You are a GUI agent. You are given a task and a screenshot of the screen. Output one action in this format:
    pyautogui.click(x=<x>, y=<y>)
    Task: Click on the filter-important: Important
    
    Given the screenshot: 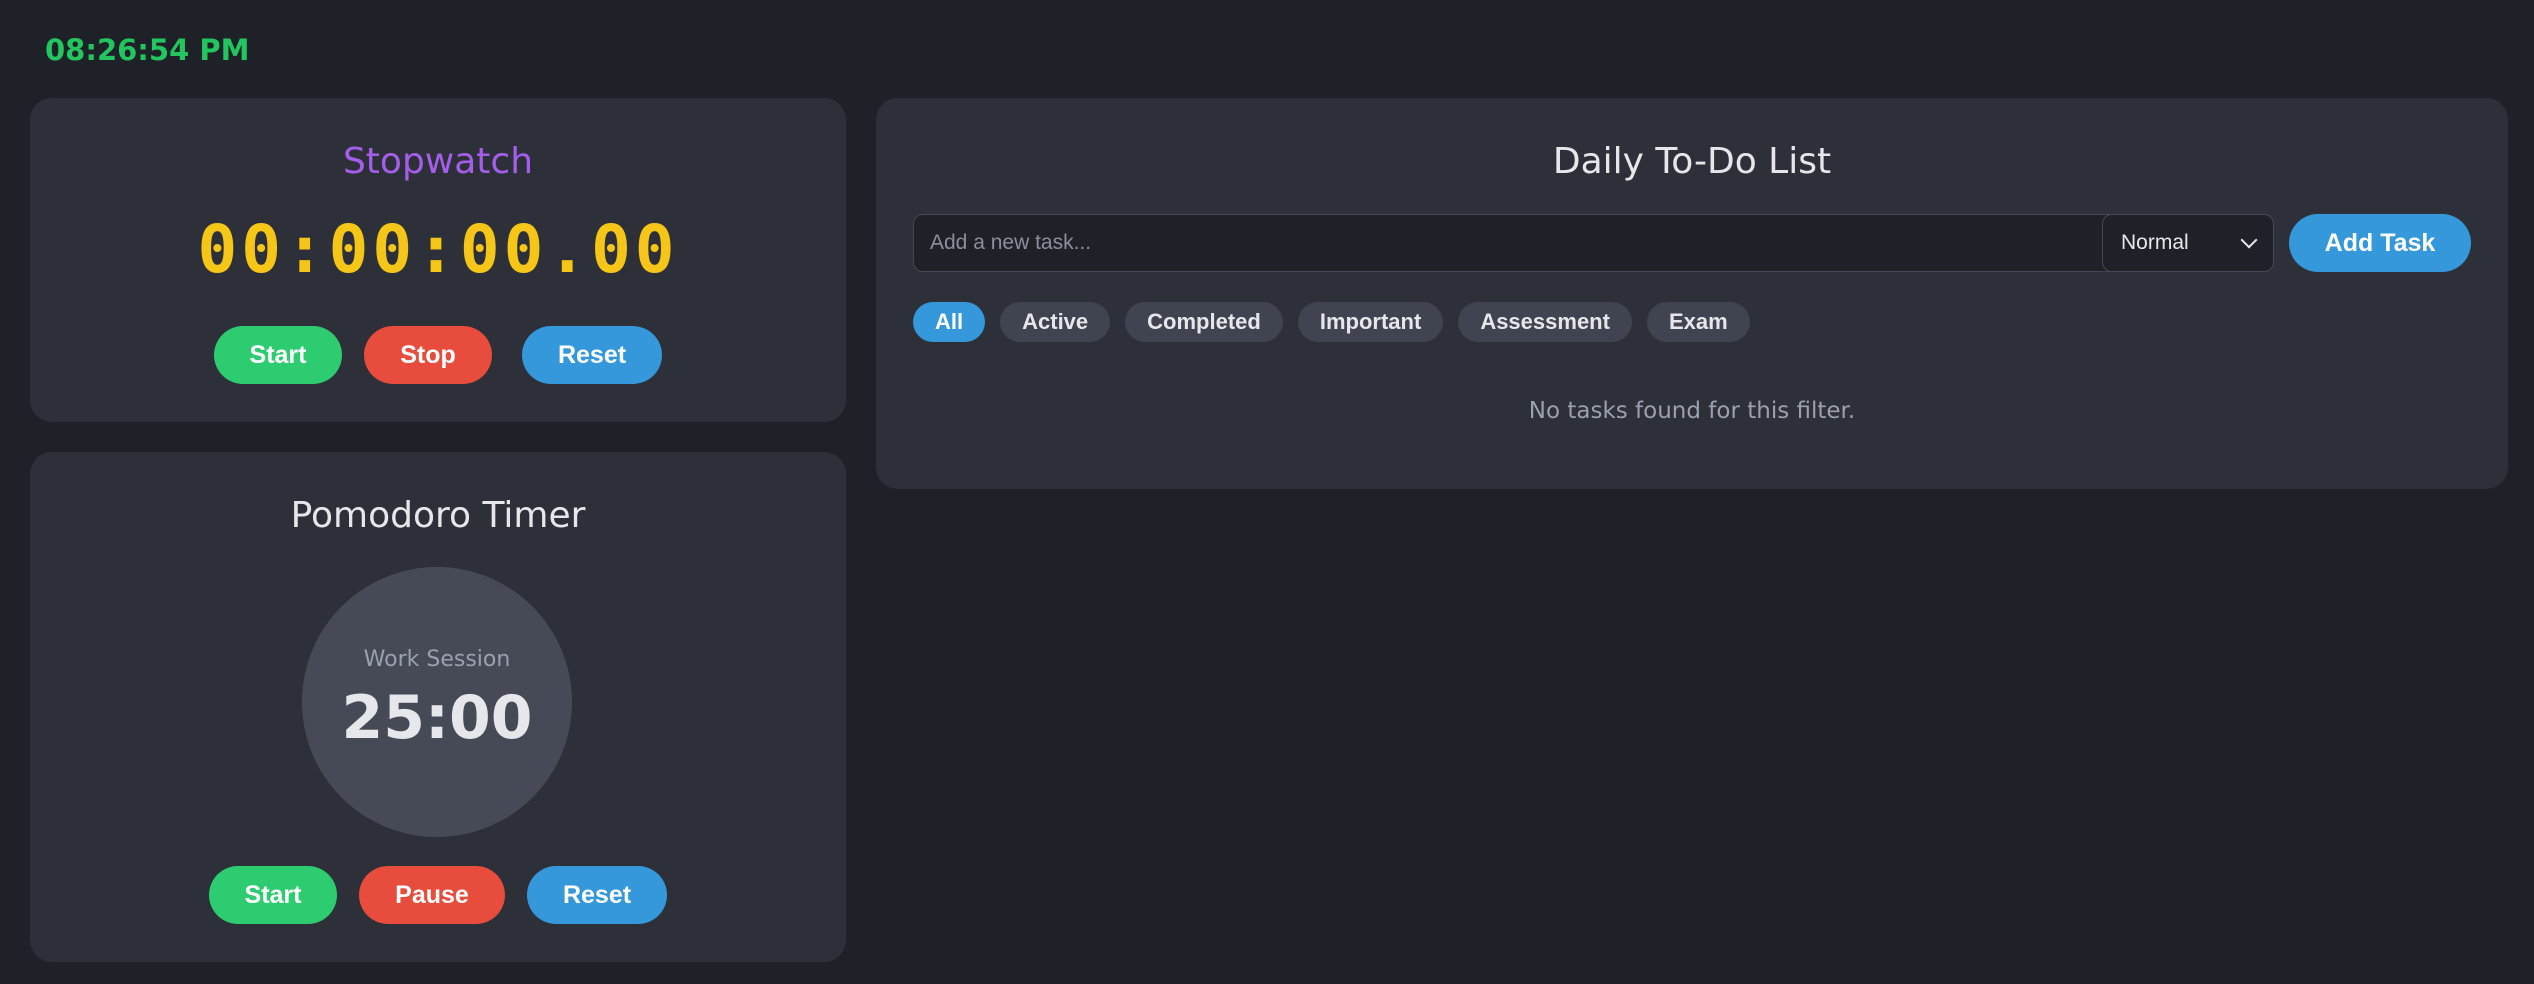 What is the action you would take?
    pyautogui.click(x=1370, y=322)
    